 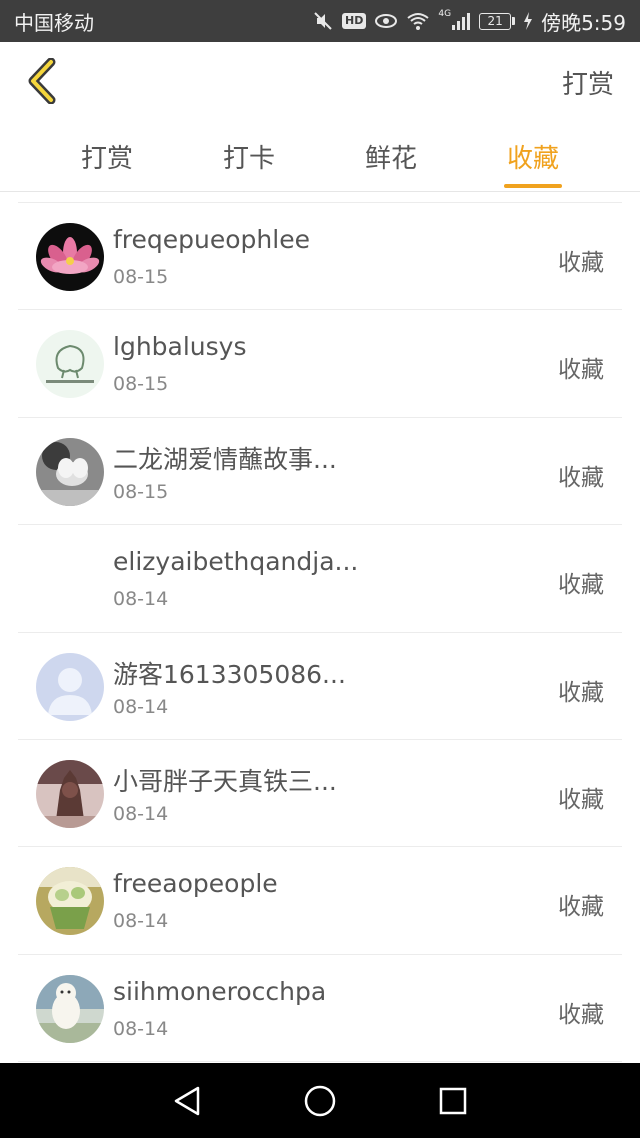 I want to click on signal-icon: 4G, so click(x=454, y=21).